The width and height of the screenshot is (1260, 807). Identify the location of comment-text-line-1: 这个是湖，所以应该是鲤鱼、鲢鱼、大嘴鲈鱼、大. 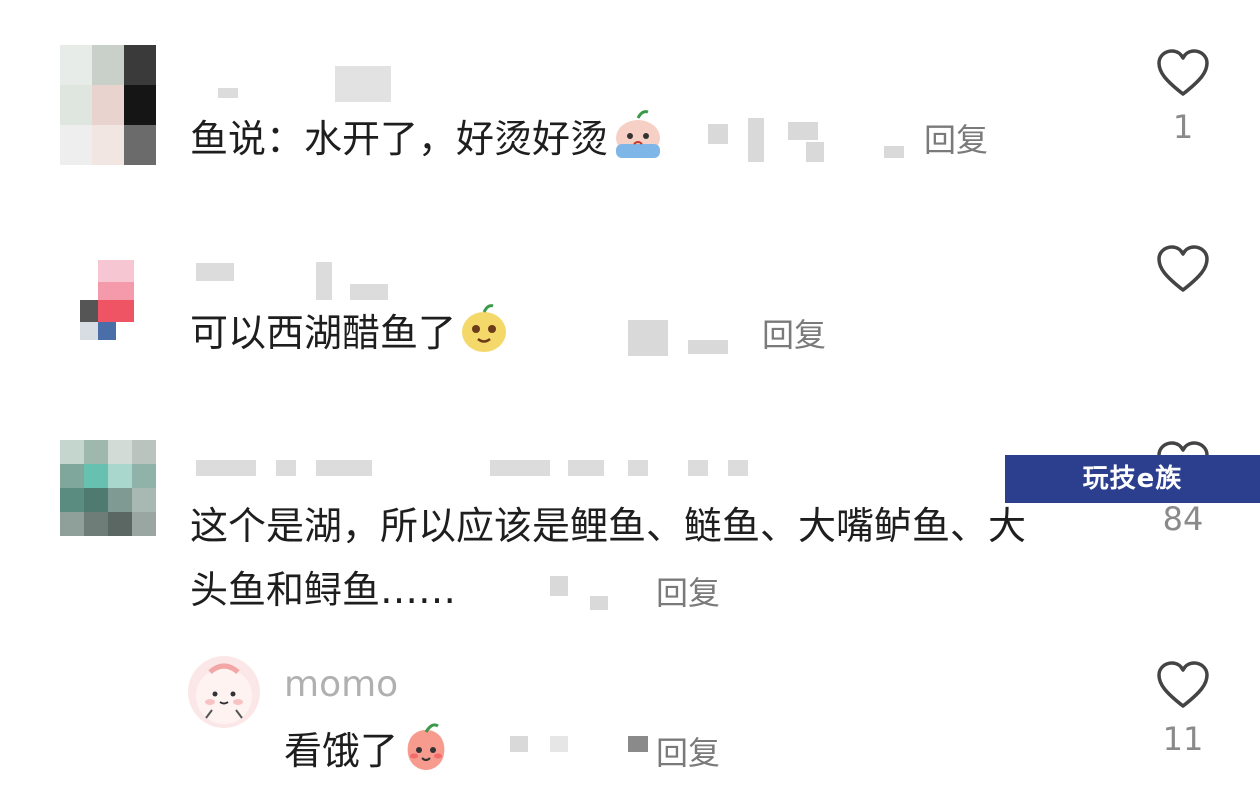
(608, 526).